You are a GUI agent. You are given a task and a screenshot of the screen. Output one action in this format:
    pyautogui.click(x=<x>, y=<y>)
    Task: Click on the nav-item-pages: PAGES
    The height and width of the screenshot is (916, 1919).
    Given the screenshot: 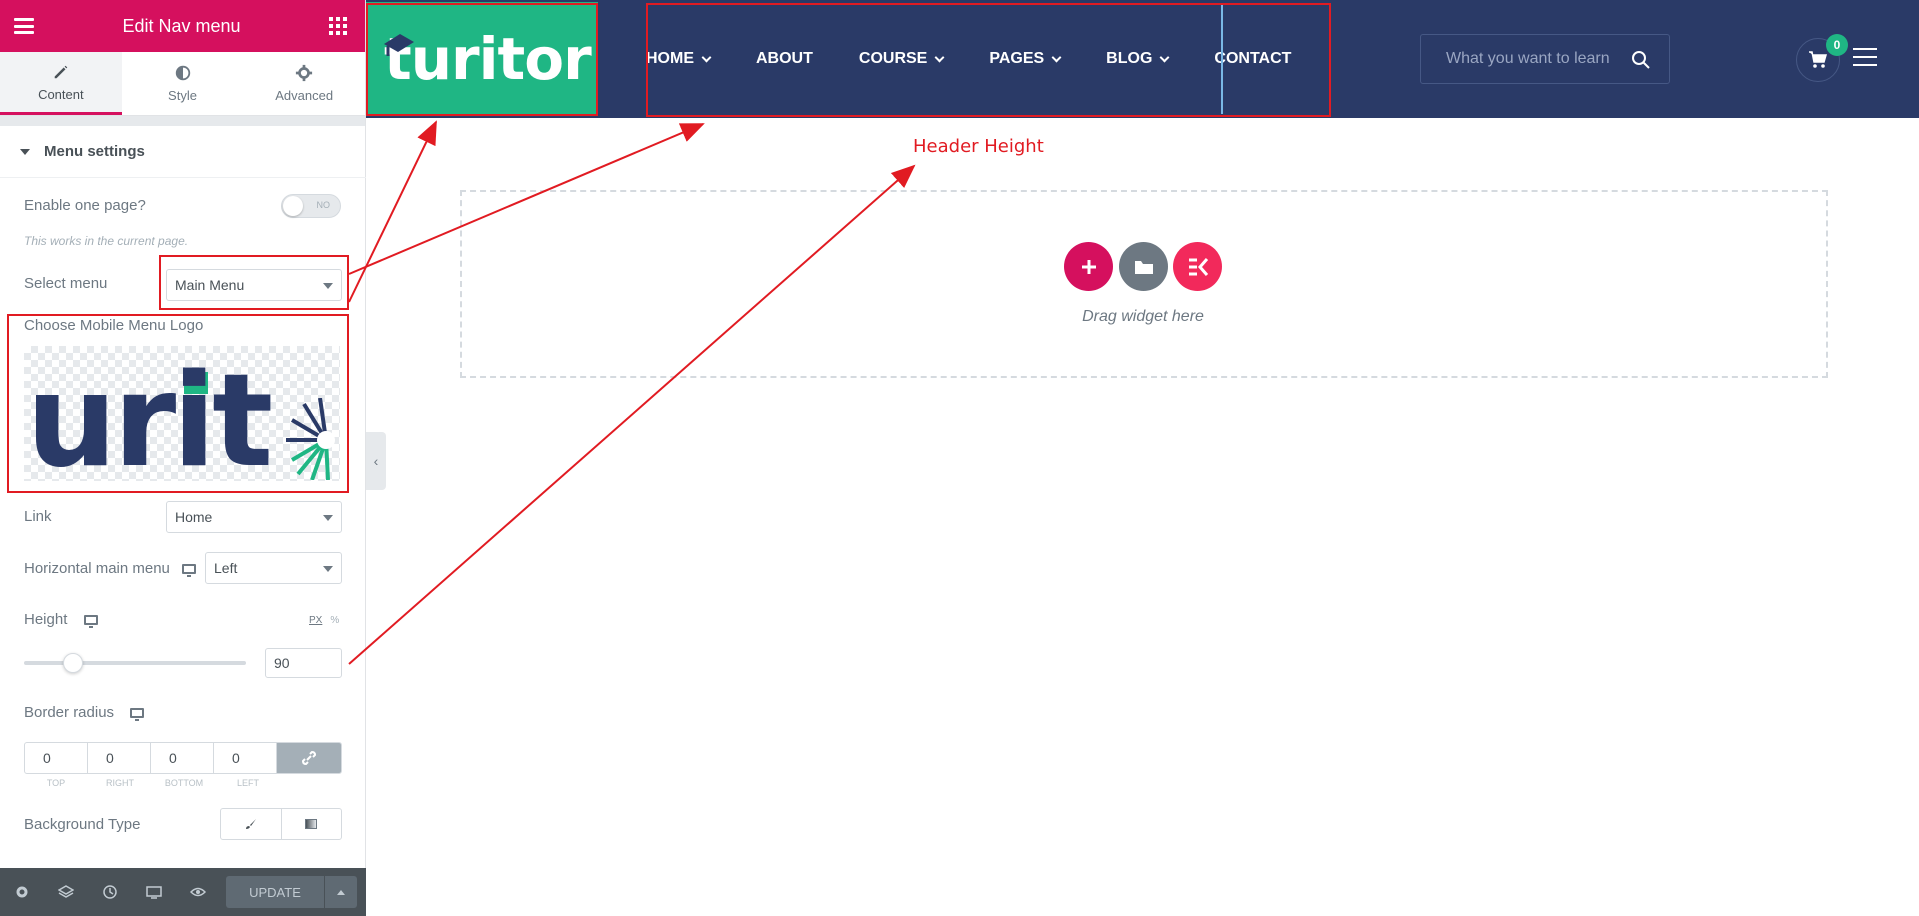 What is the action you would take?
    pyautogui.click(x=1025, y=59)
    